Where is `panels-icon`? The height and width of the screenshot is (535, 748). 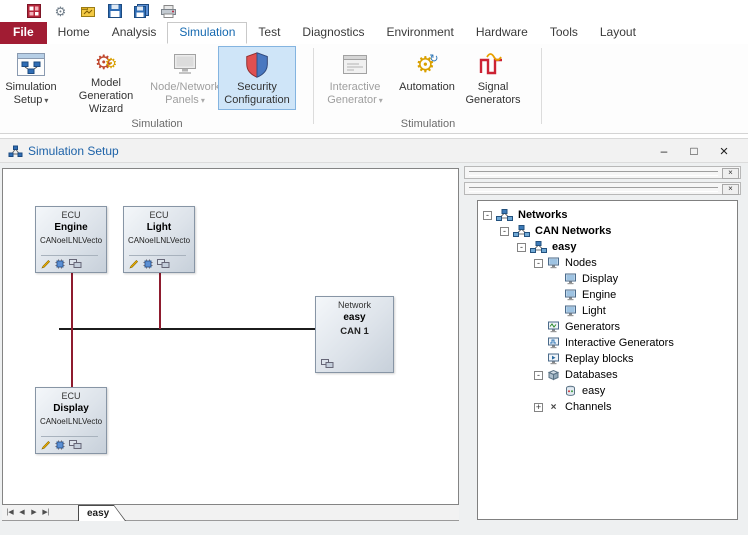
panels-icon is located at coordinates (185, 65).